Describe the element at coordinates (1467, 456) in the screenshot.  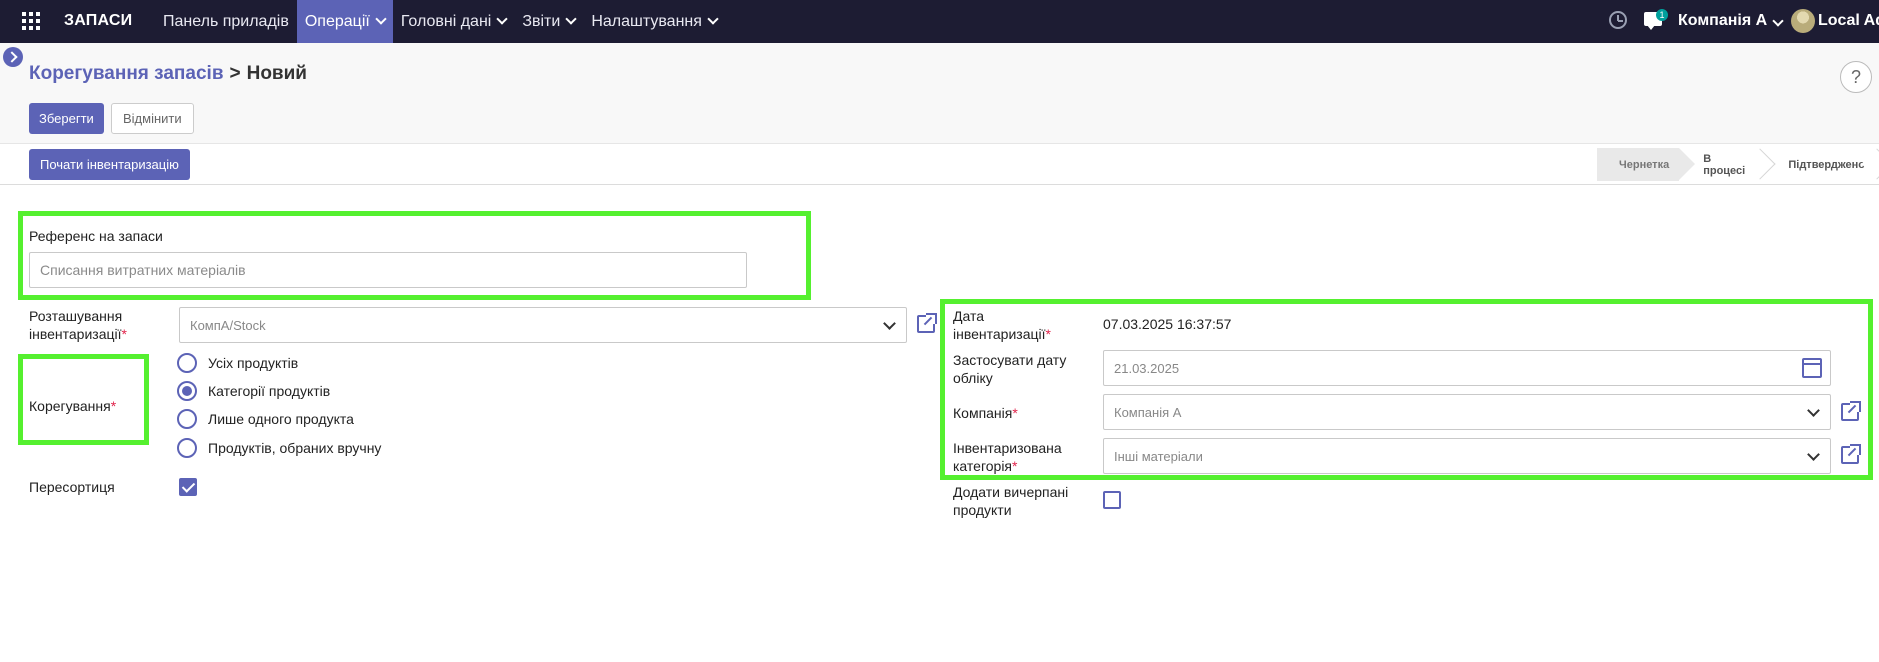
I see `category-select: Інші матеріали` at that location.